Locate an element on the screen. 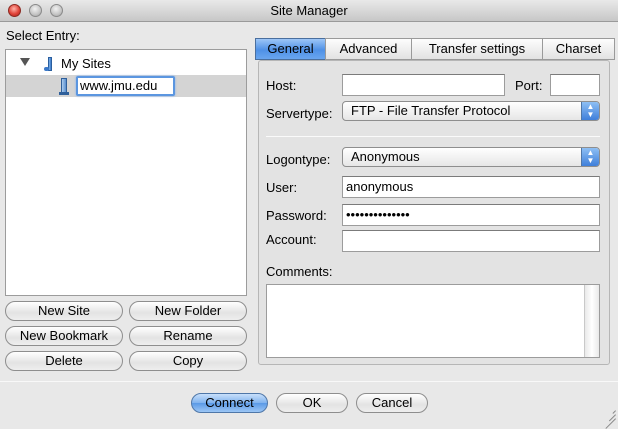  tab-transfer-settings: Transfer settings is located at coordinates (477, 49).